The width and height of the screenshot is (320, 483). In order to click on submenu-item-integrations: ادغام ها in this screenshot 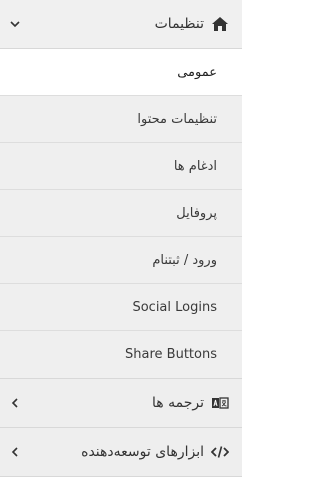, I will do `click(121, 166)`.